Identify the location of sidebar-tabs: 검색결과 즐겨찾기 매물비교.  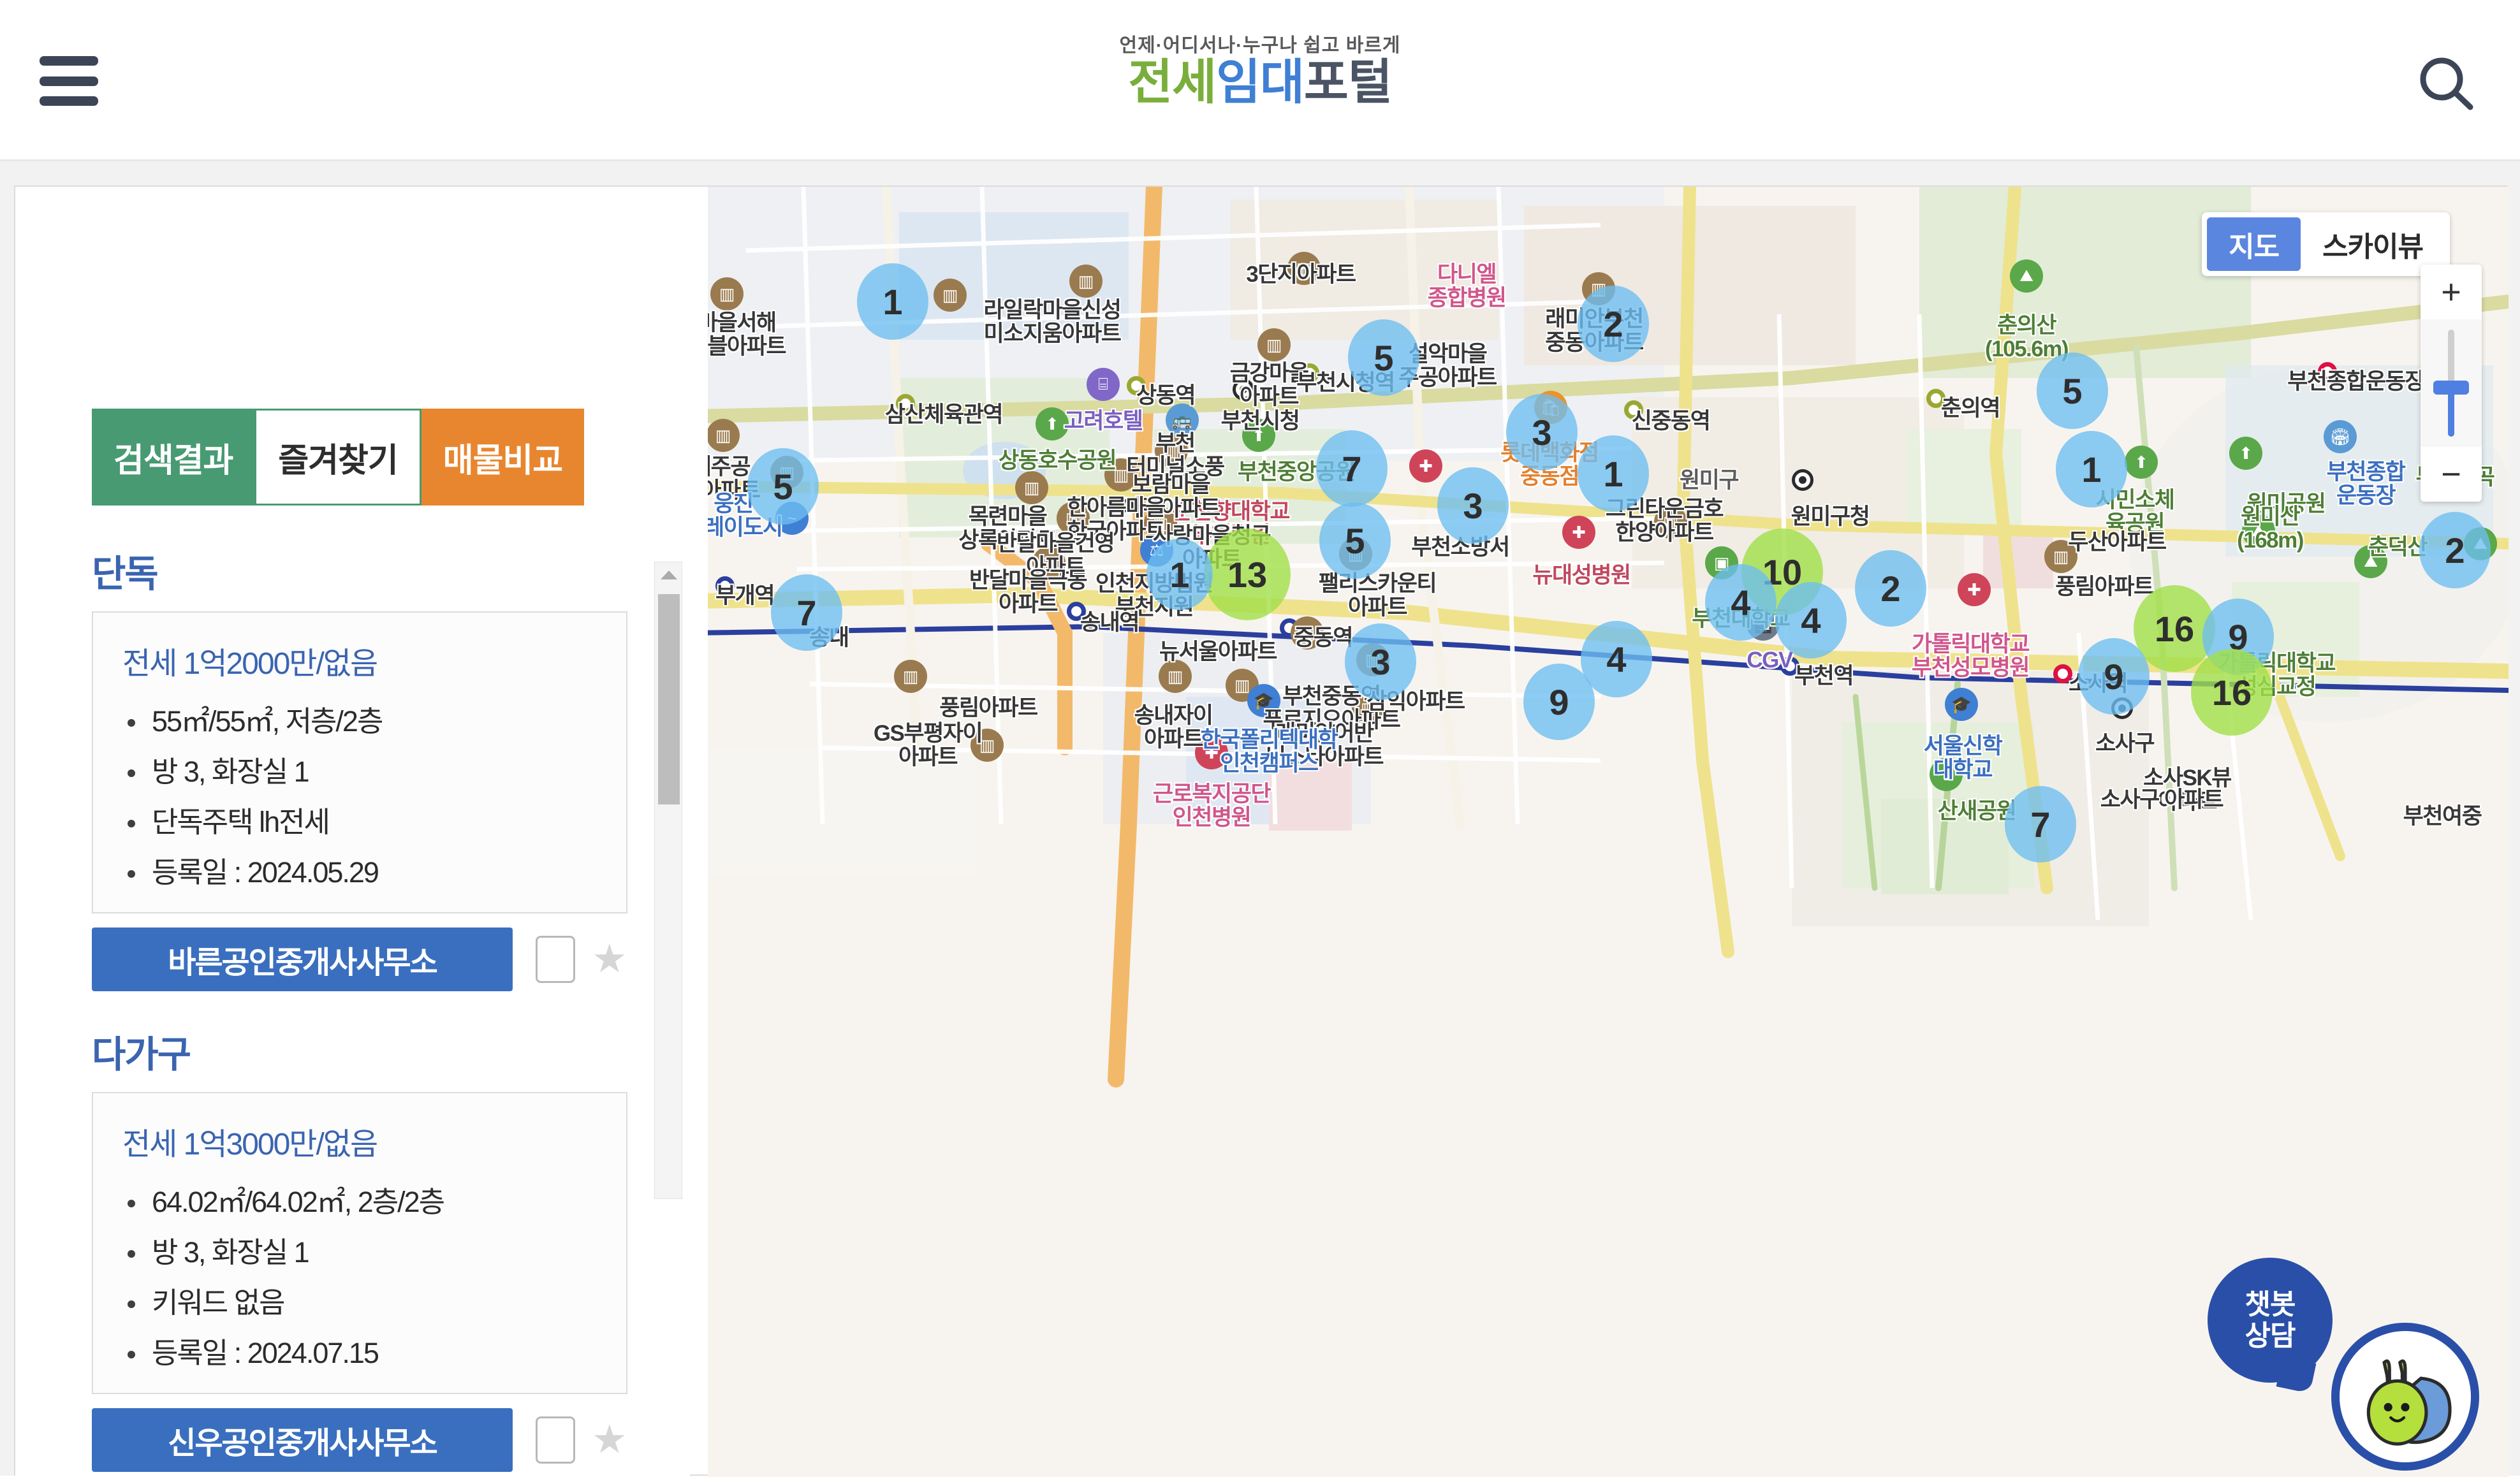
(338, 458).